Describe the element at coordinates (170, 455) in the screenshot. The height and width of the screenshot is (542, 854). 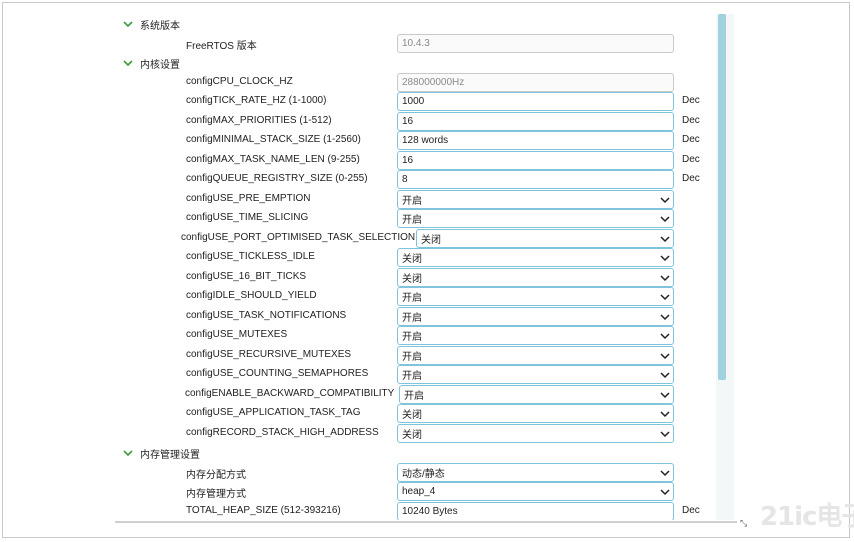
I see `section-title: 内存管理设置` at that location.